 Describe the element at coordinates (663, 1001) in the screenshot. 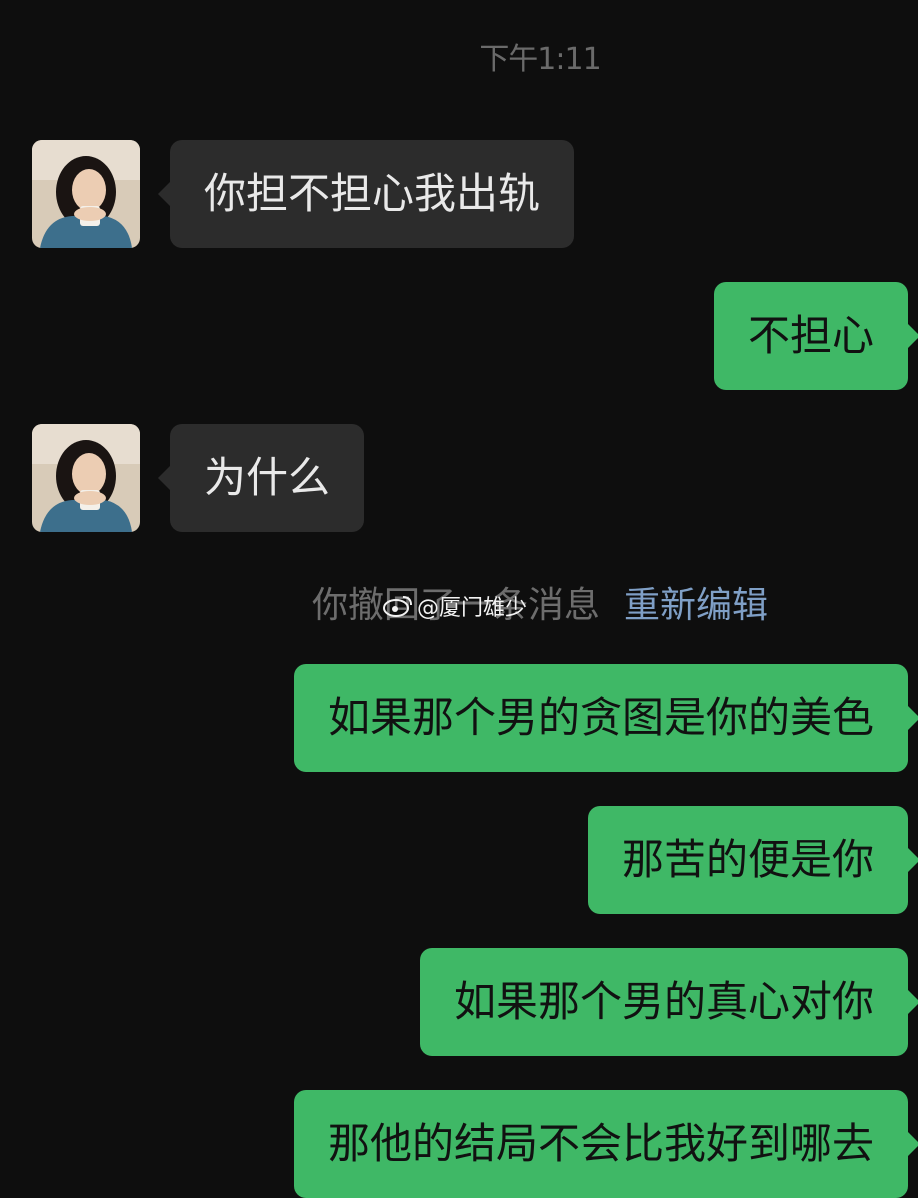

I see `message-text: 如果那个男的真心对你` at that location.